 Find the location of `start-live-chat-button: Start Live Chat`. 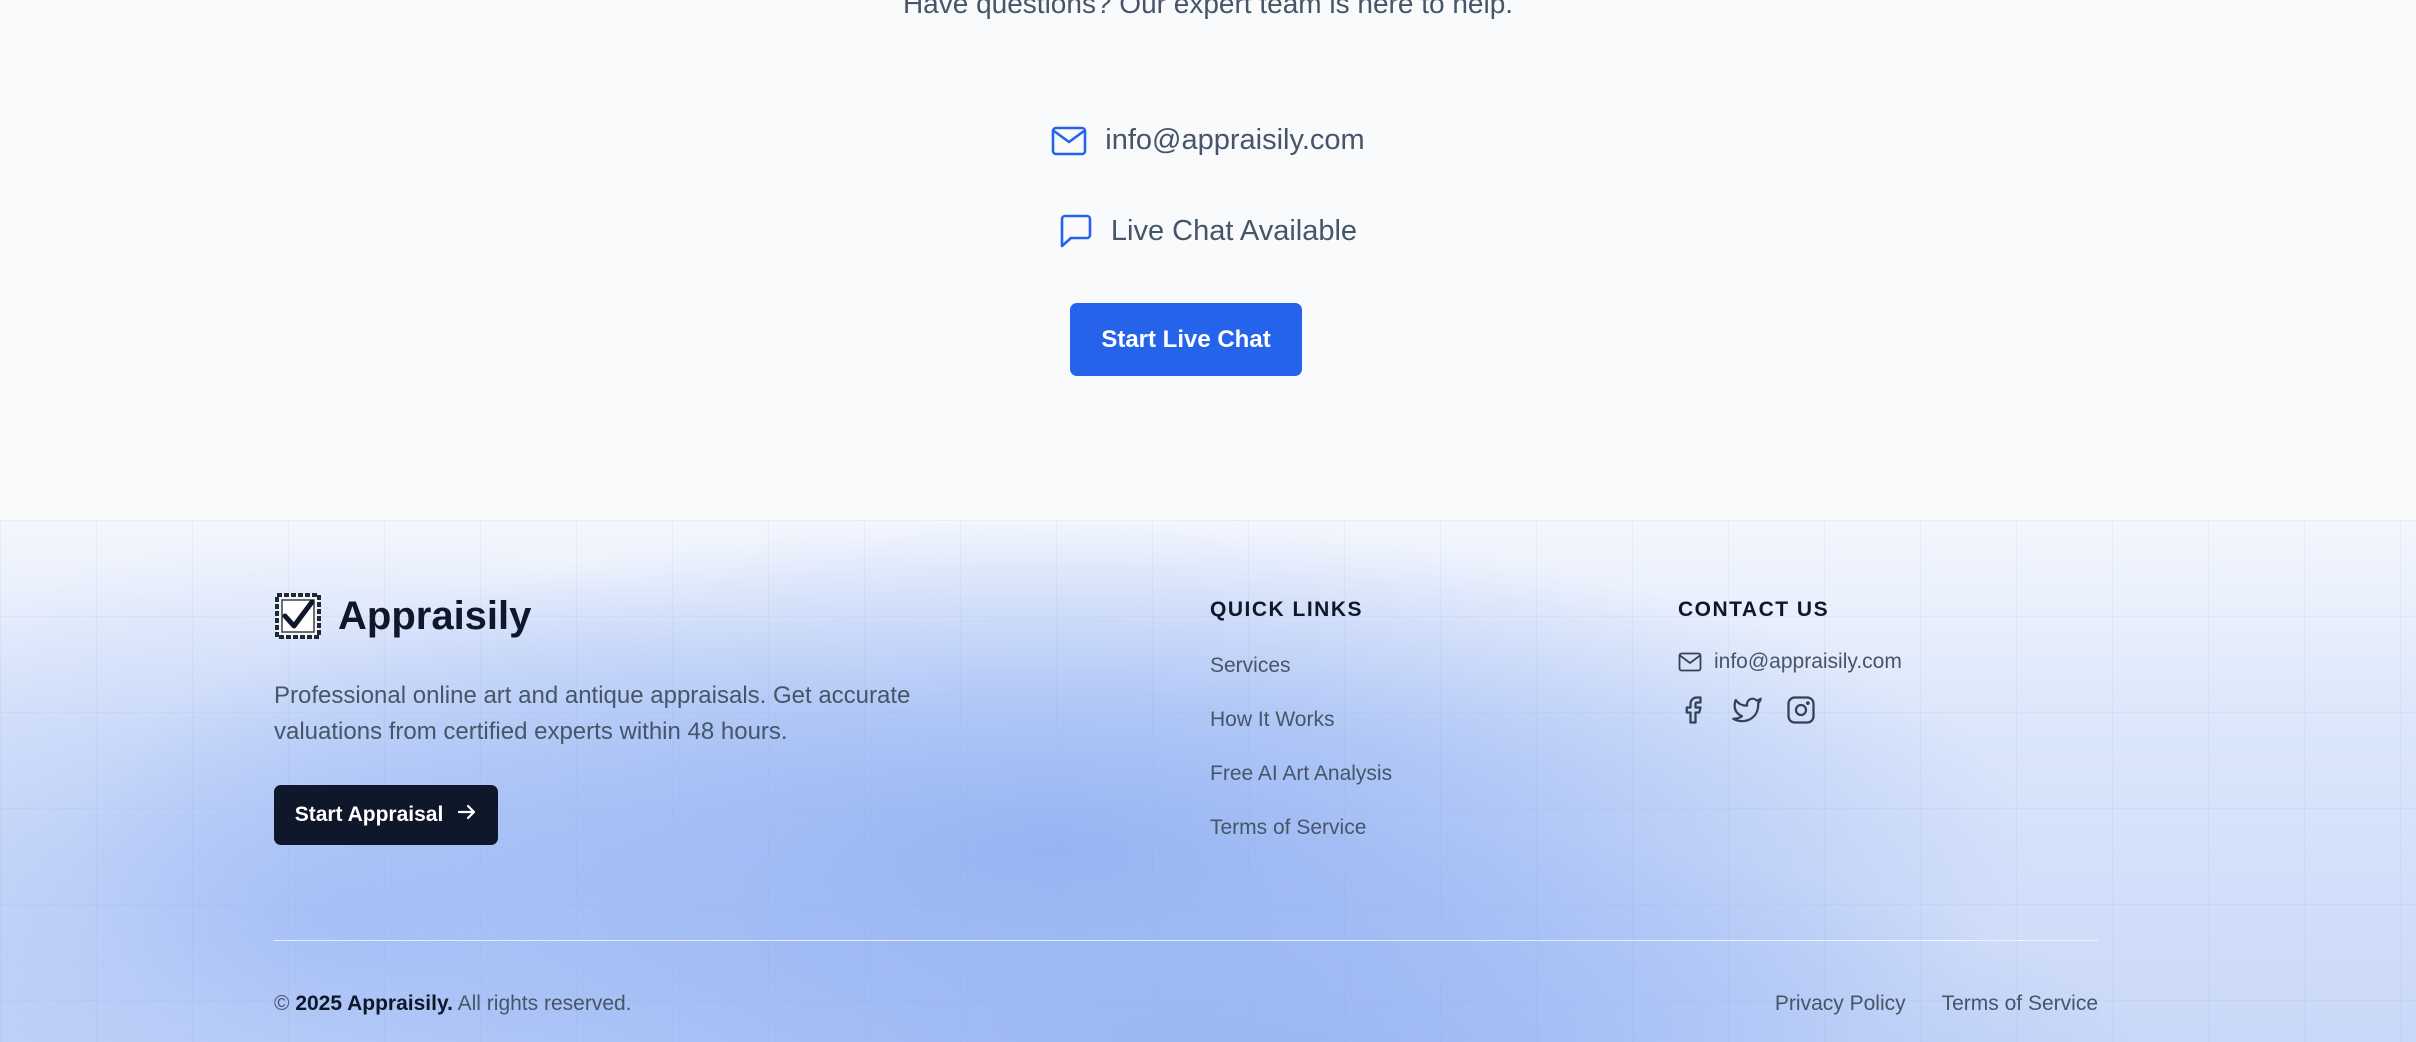

start-live-chat-button: Start Live Chat is located at coordinates (1186, 339).